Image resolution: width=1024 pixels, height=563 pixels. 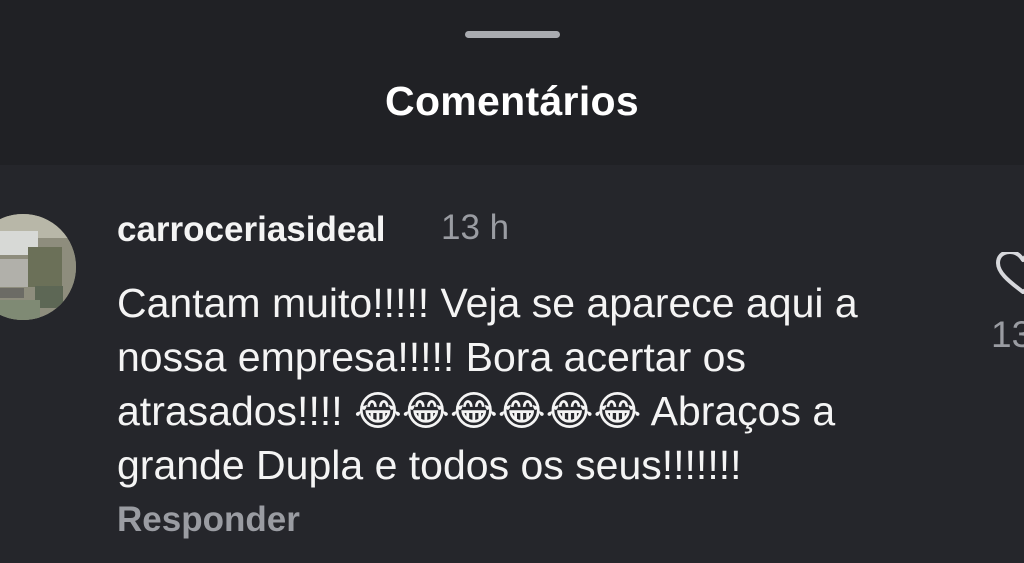 I want to click on comment-time: 13 h, so click(x=475, y=227).